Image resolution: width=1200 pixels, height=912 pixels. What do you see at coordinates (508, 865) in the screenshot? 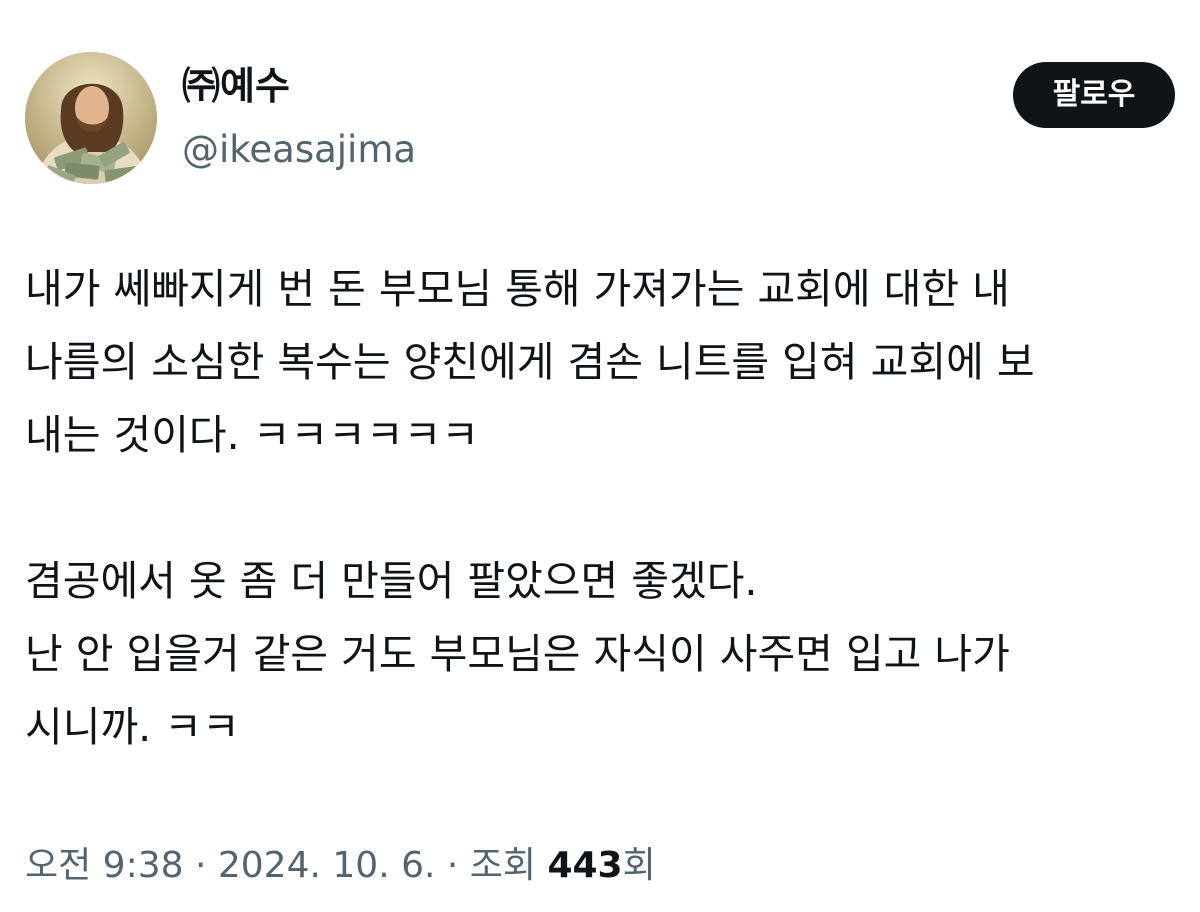
I see `views-label: 조회` at bounding box center [508, 865].